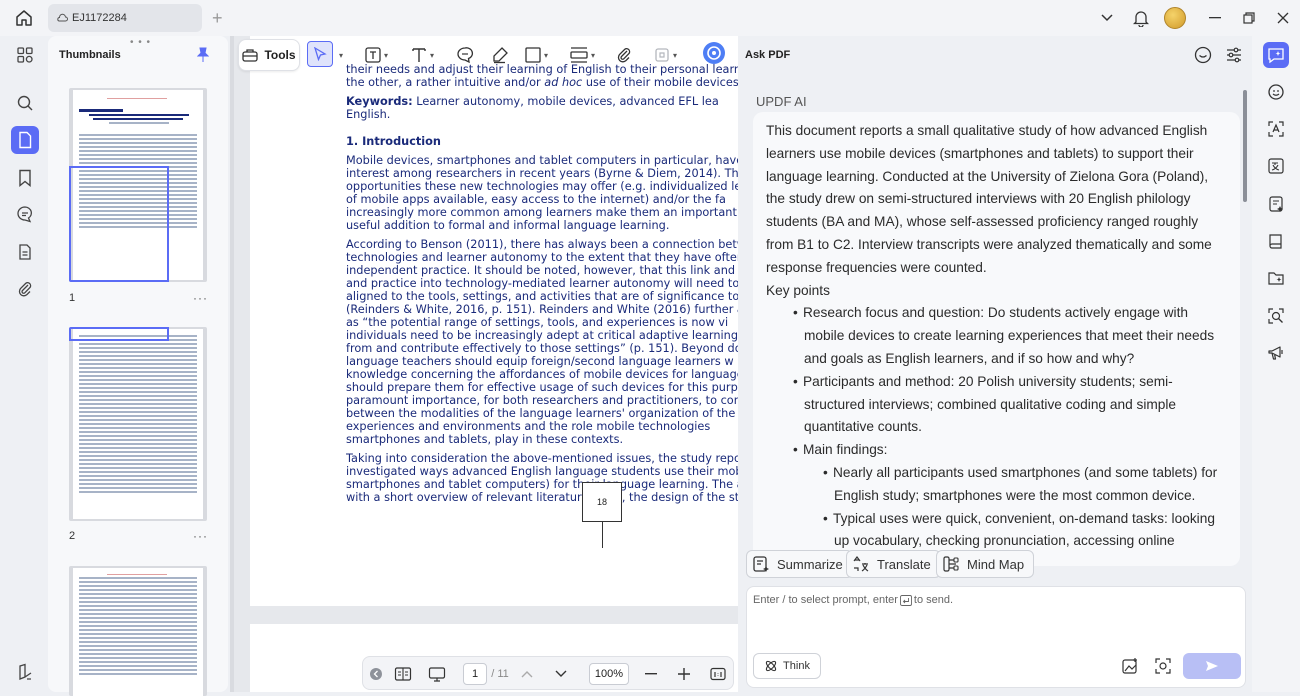  What do you see at coordinates (119, 224) in the screenshot?
I see `visible-area-indicator` at bounding box center [119, 224].